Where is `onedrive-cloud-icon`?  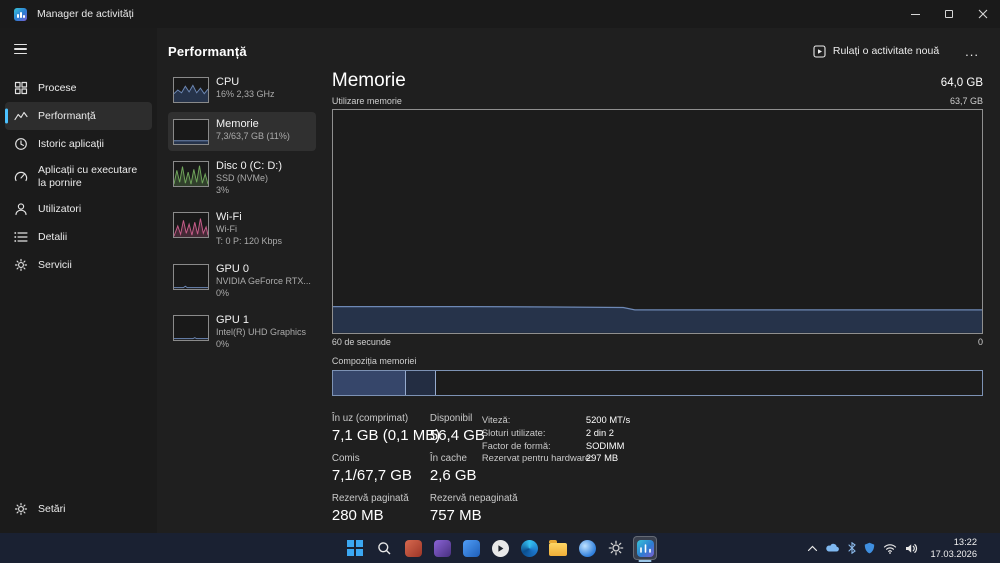 onedrive-cloud-icon is located at coordinates (833, 548).